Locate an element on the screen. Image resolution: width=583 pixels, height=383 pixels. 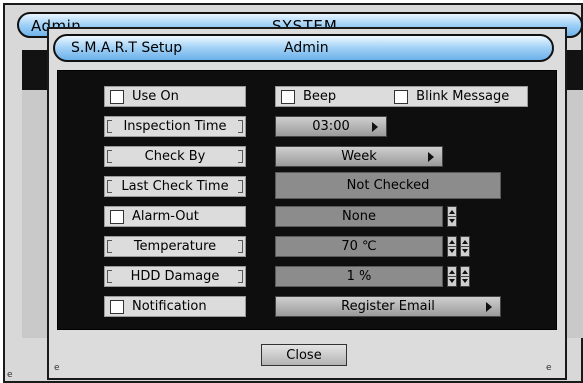
blink-message-label: Blink Message is located at coordinates (463, 96).